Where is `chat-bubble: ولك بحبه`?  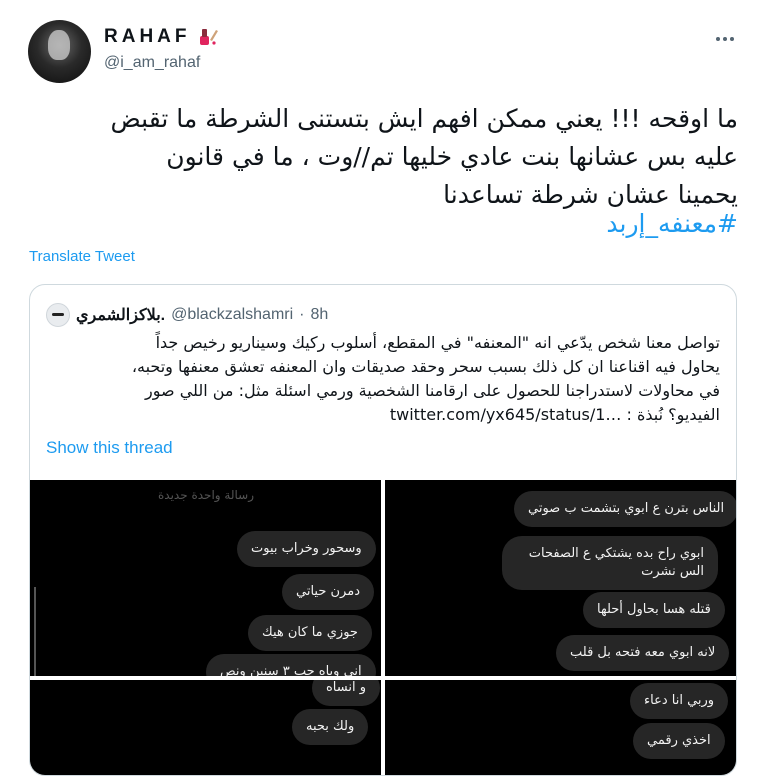 chat-bubble: ولك بحبه is located at coordinates (330, 727).